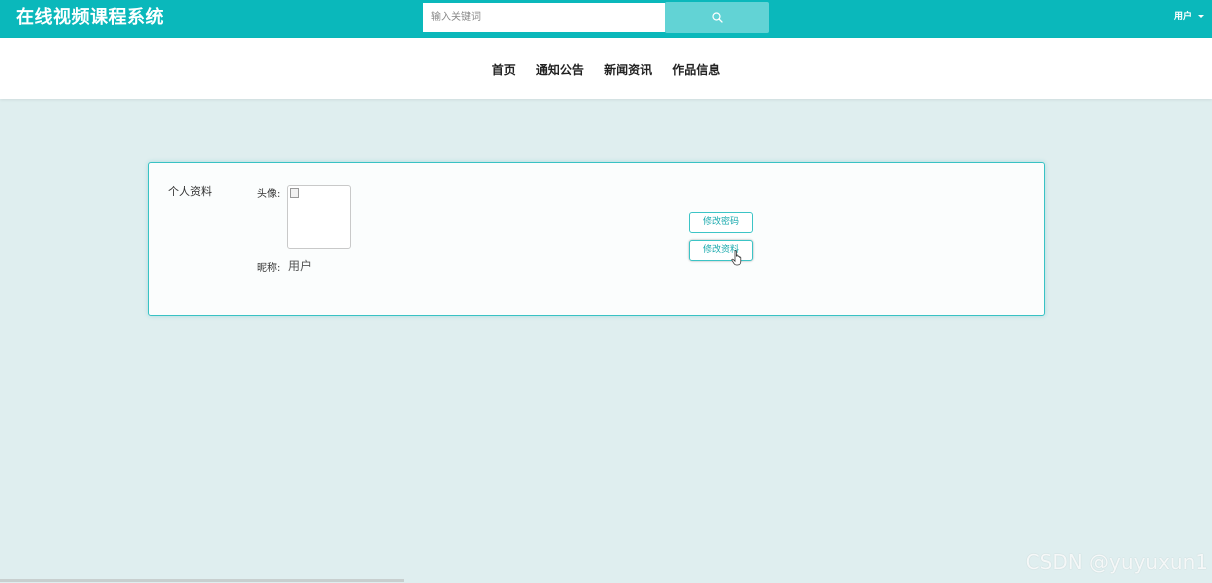 Image resolution: width=1212 pixels, height=583 pixels. I want to click on nav-item-news: 新闻资讯, so click(628, 70).